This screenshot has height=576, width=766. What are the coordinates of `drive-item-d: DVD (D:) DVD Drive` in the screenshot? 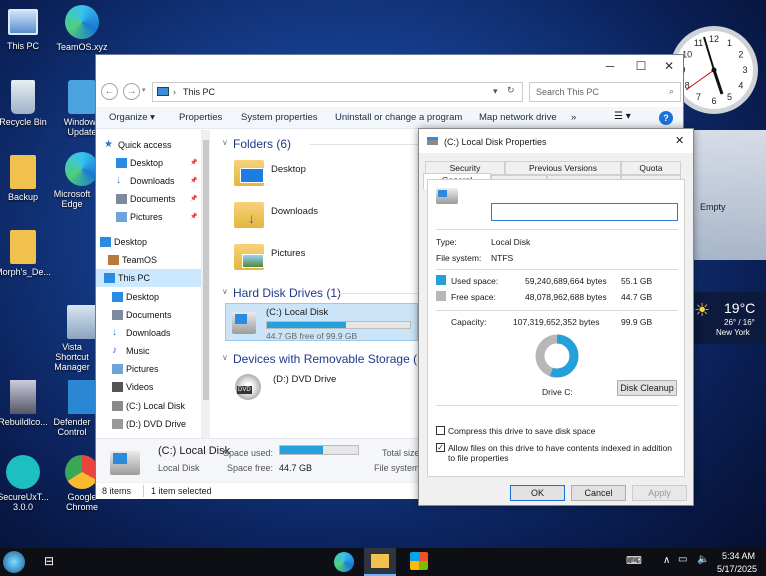 It's located at (319, 388).